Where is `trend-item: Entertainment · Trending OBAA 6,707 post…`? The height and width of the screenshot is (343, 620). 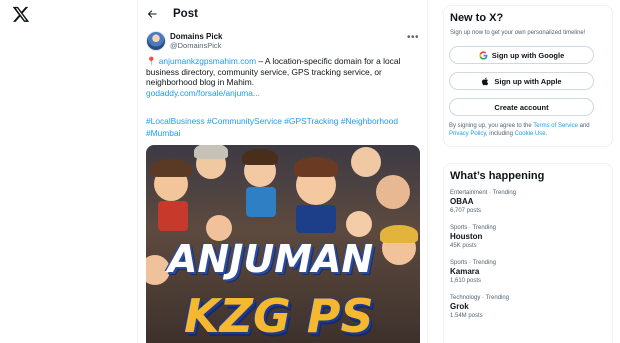 trend-item: Entertainment · Trending OBAA 6,707 post… is located at coordinates (528, 202).